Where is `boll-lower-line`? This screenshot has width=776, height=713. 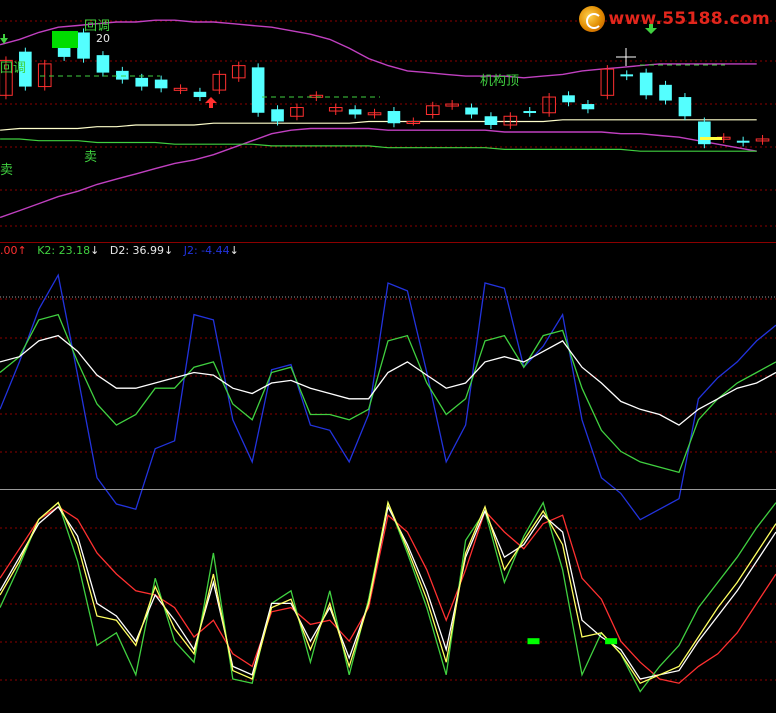 boll-lower-line is located at coordinates (378, 173).